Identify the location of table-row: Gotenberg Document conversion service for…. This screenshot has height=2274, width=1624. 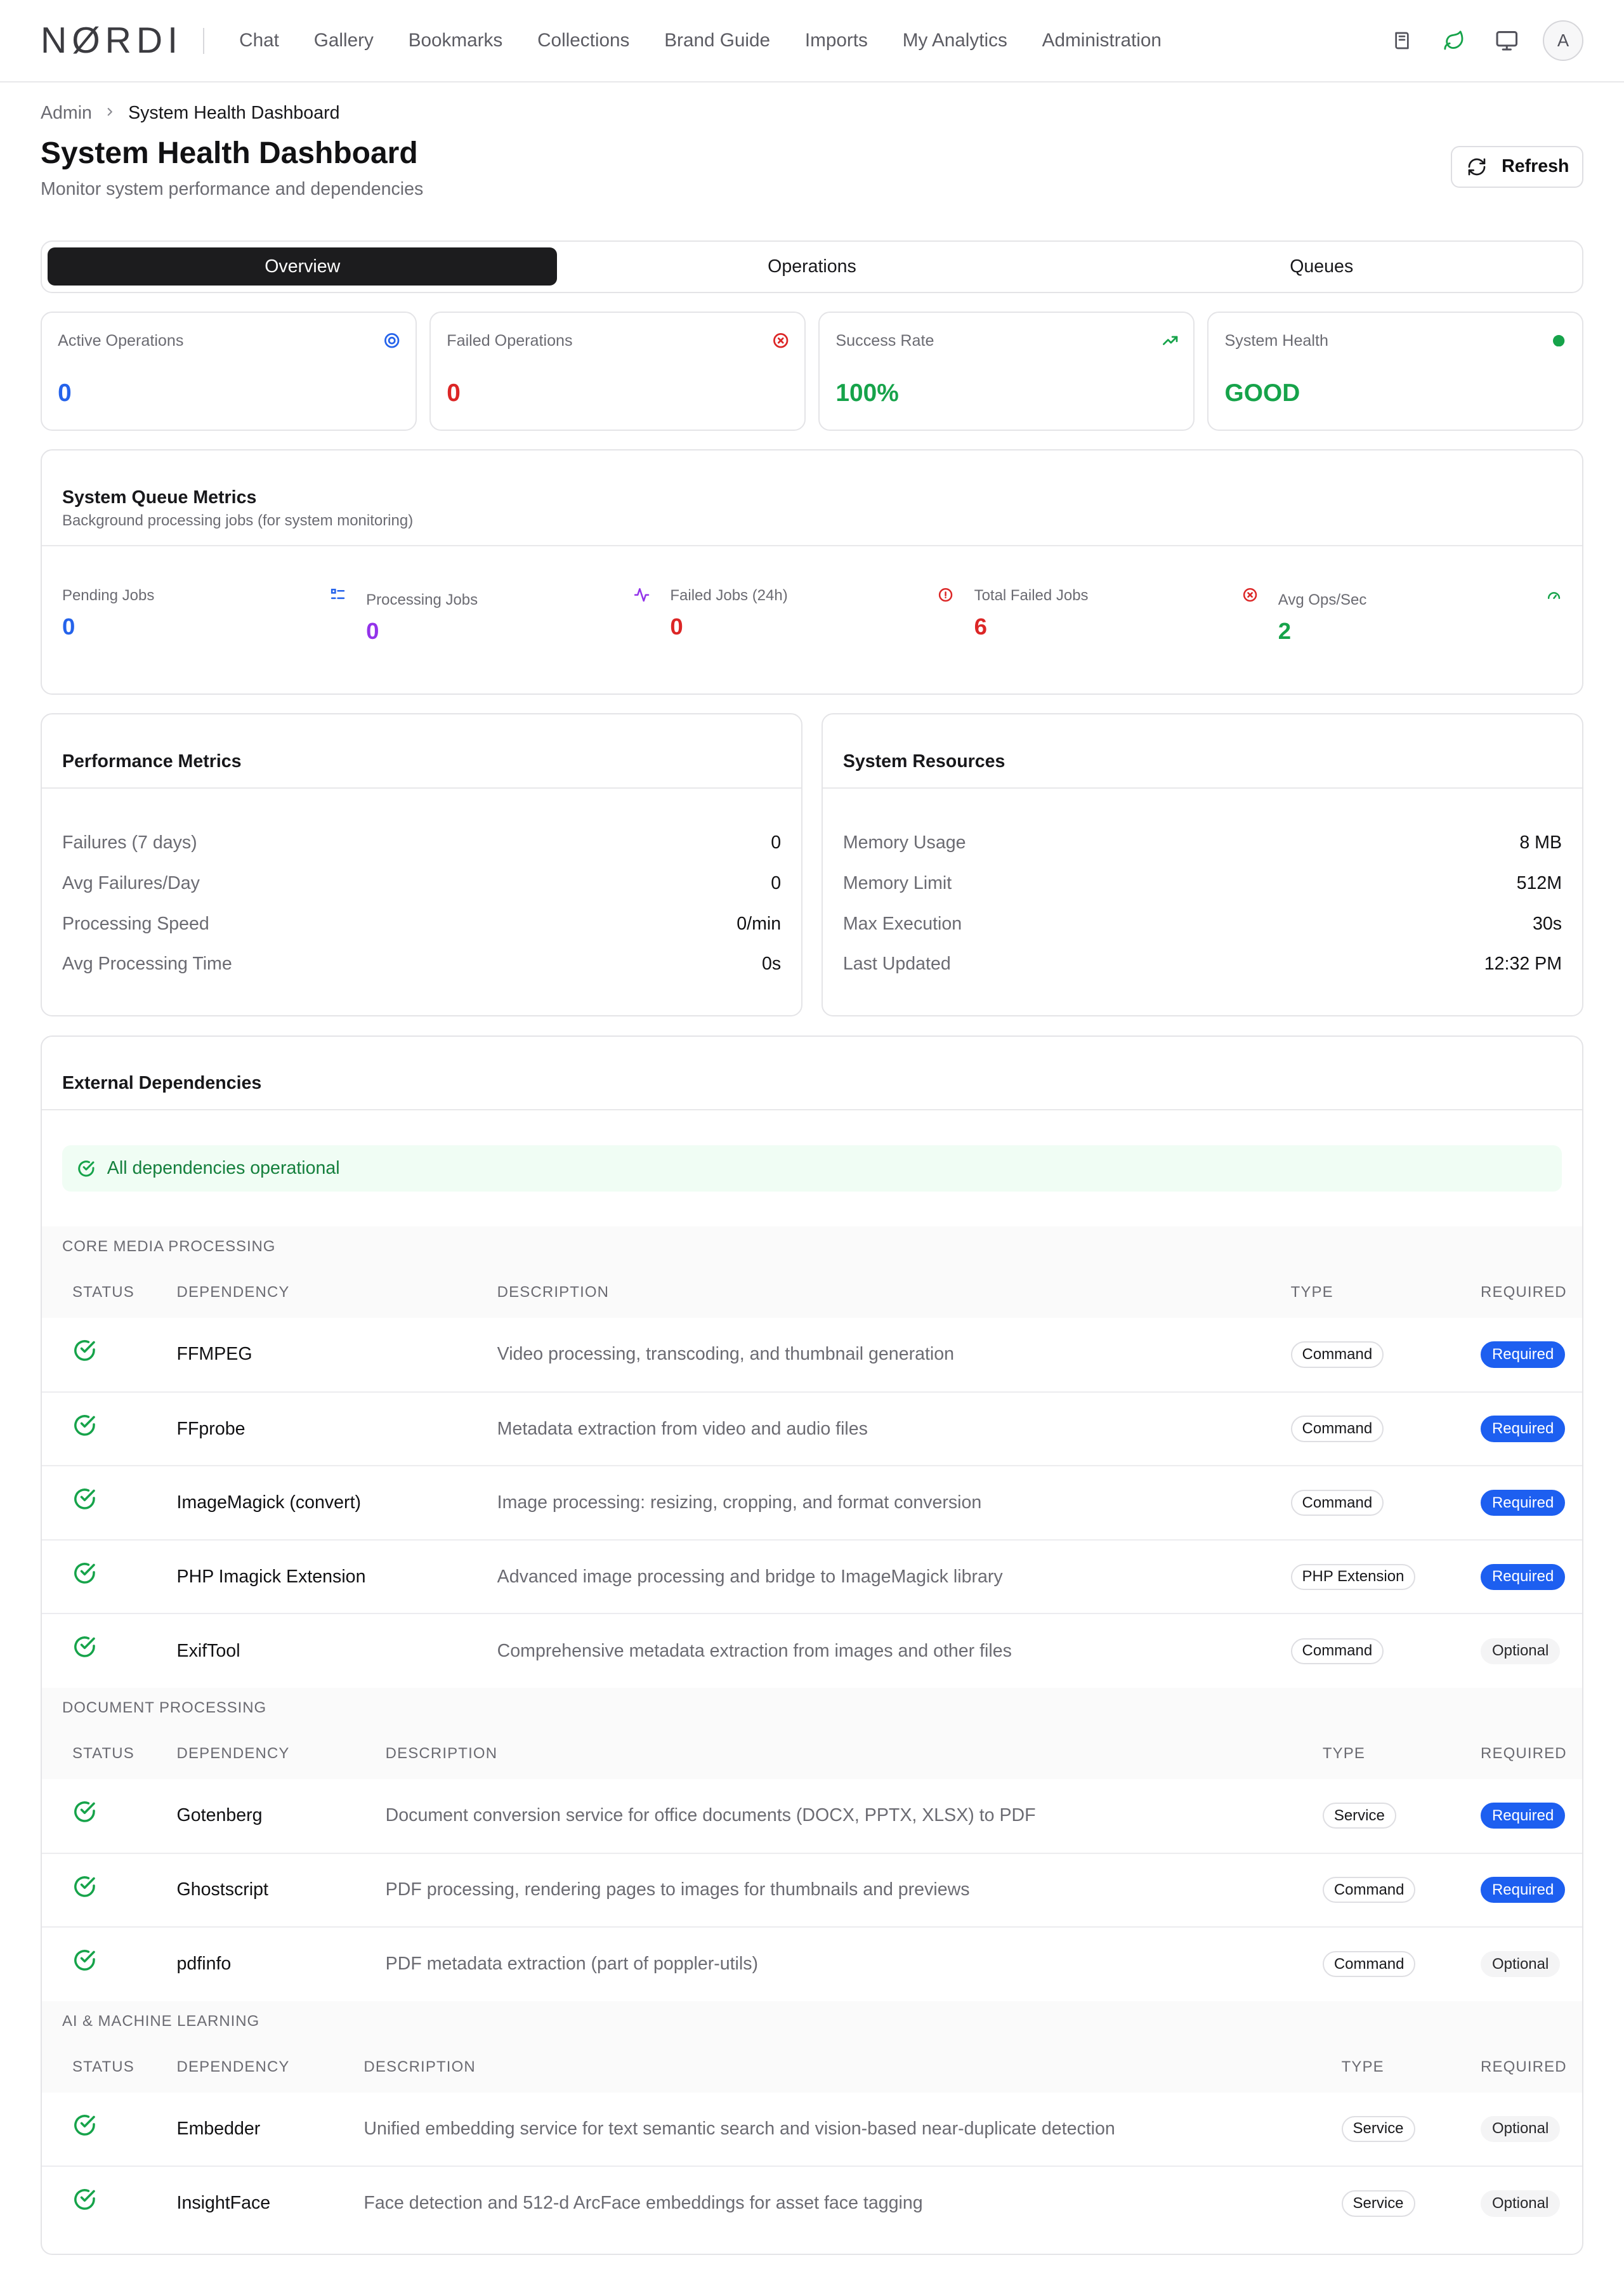
(811, 1816).